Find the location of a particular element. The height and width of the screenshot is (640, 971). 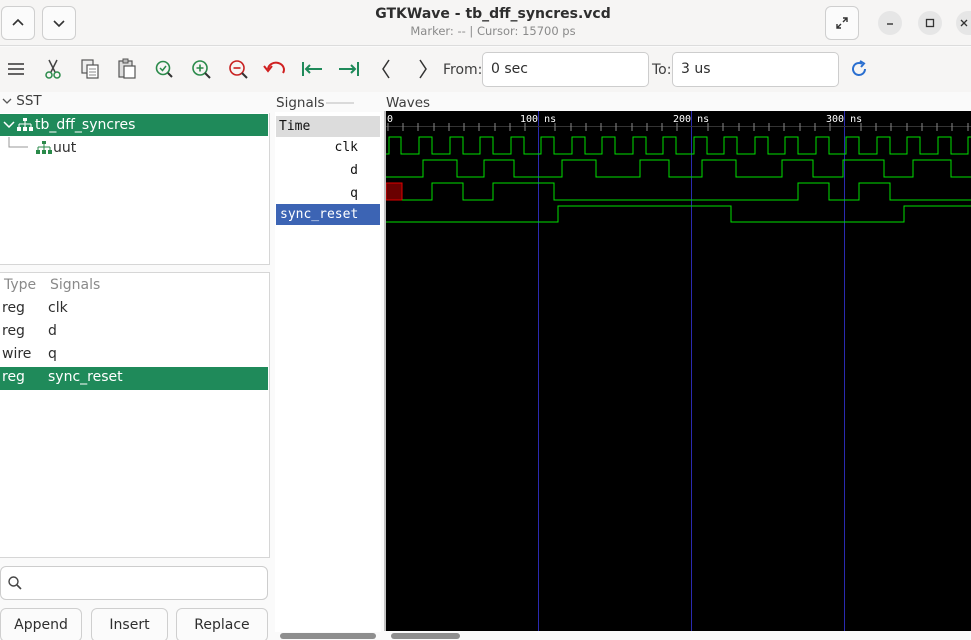

window-title: GTKWave - tb_dff_syncres.vcd is located at coordinates (493, 14).